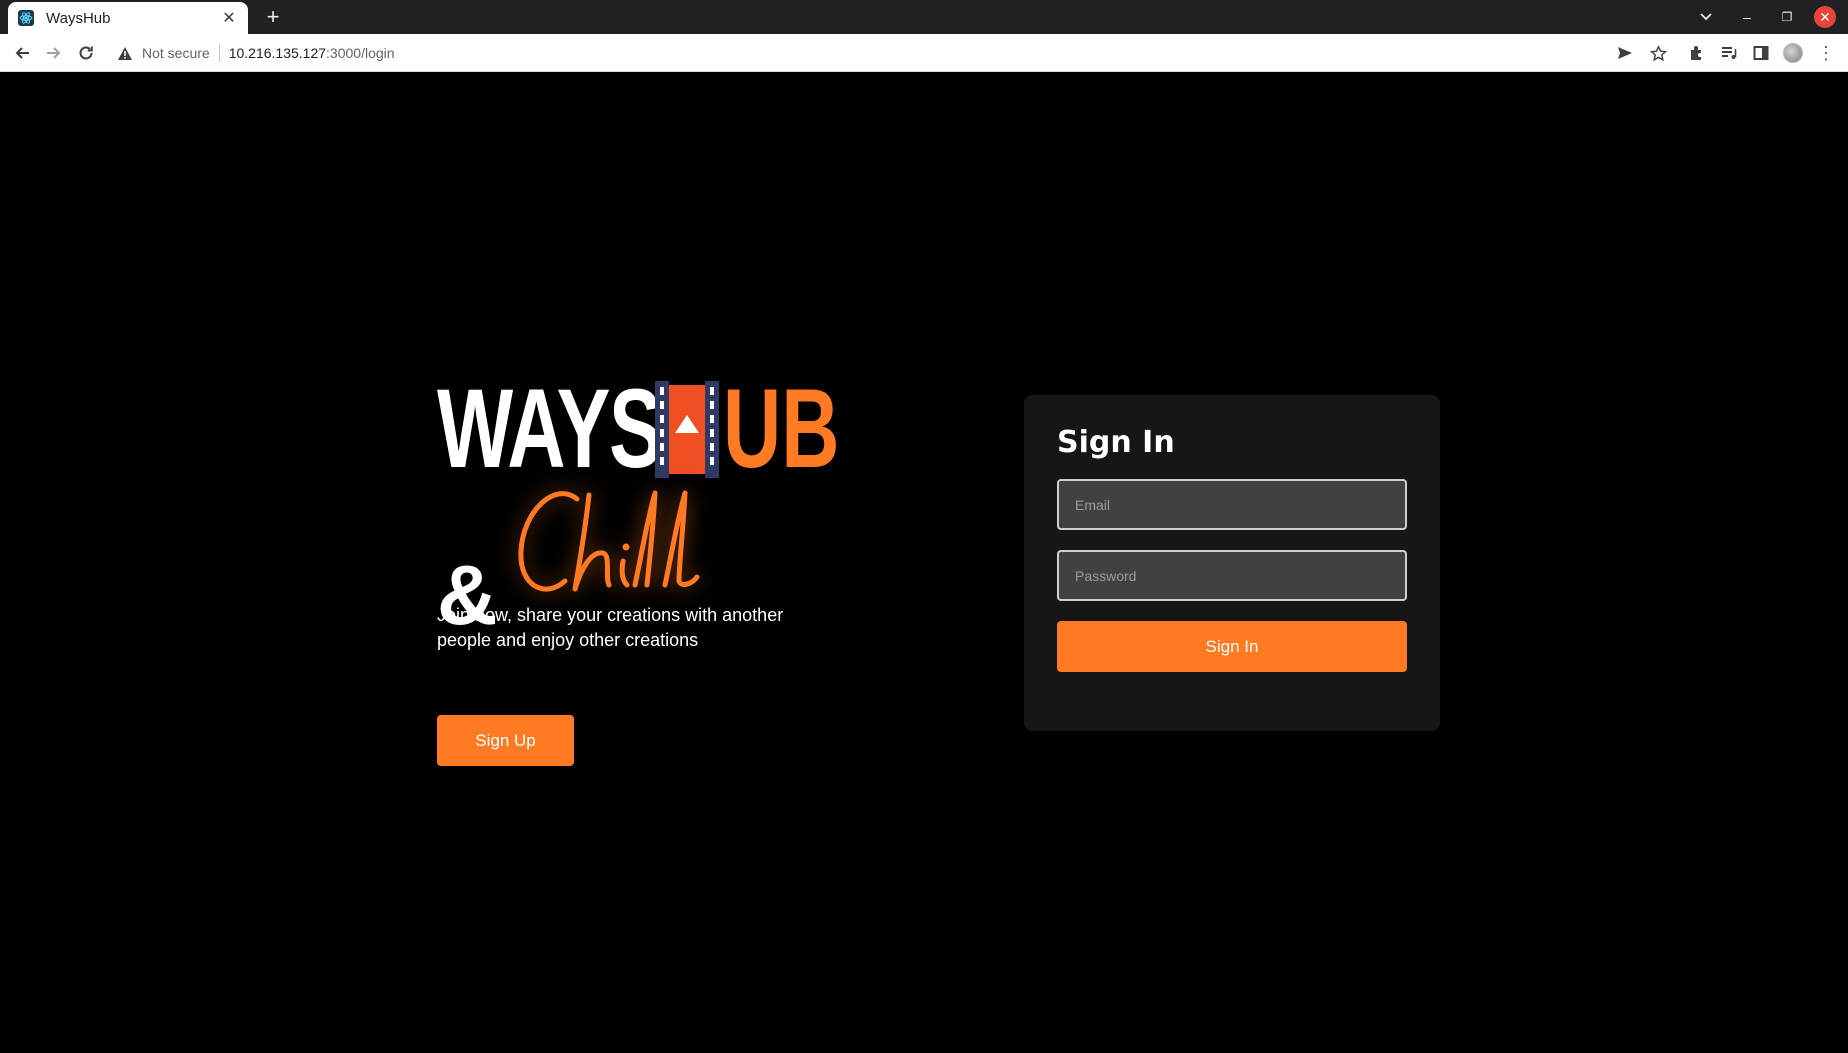 The height and width of the screenshot is (1053, 1848). I want to click on sign-in-button: Sign In, so click(1232, 646).